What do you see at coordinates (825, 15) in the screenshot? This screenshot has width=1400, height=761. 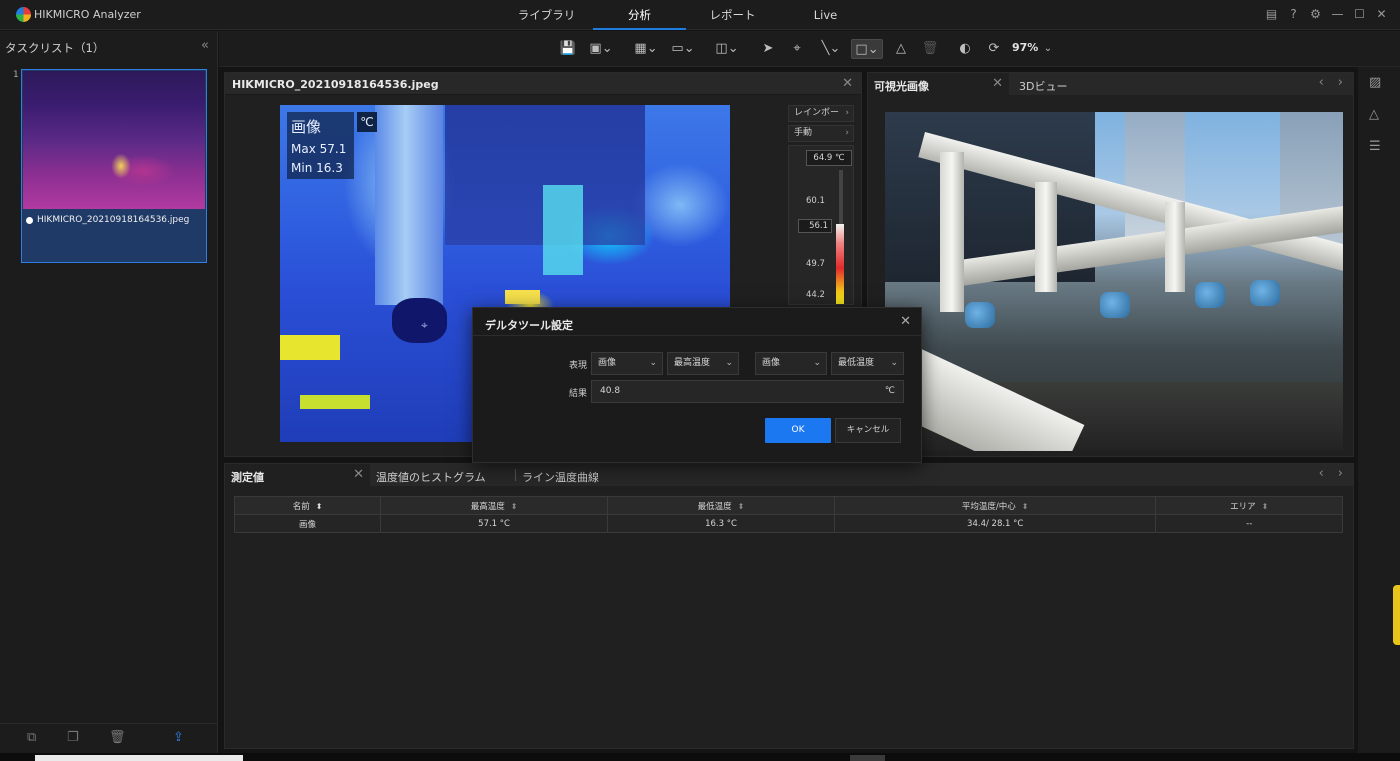 I see `tab-live: Live` at bounding box center [825, 15].